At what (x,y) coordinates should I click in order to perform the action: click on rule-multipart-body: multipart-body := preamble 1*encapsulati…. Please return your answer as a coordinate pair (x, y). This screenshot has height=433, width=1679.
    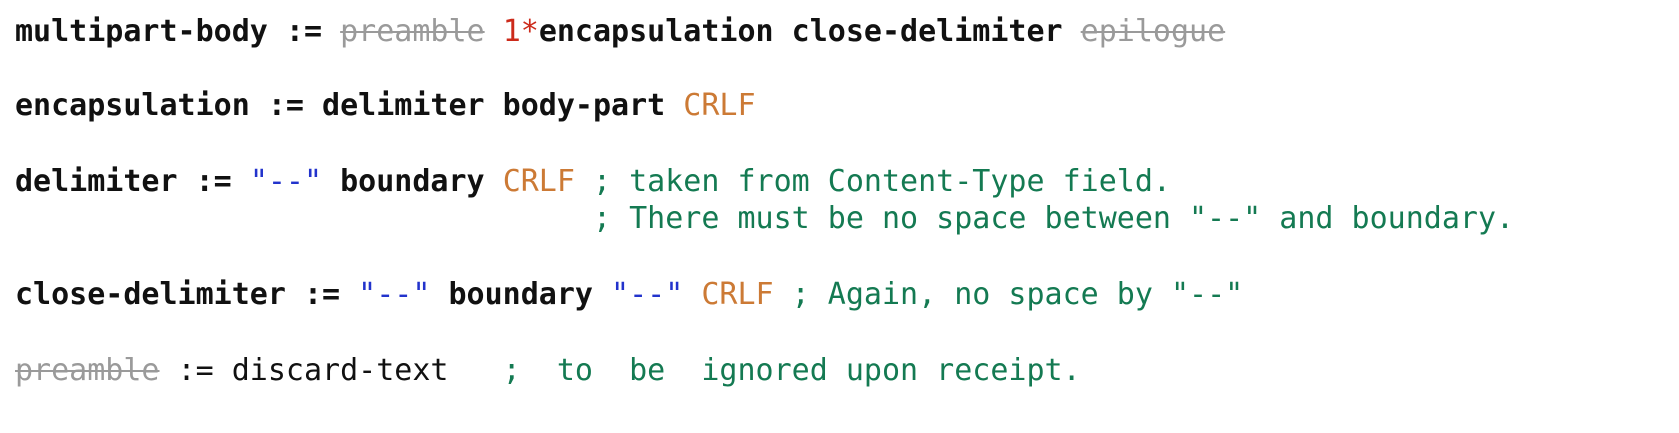
    Looking at the image, I should click on (620, 32).